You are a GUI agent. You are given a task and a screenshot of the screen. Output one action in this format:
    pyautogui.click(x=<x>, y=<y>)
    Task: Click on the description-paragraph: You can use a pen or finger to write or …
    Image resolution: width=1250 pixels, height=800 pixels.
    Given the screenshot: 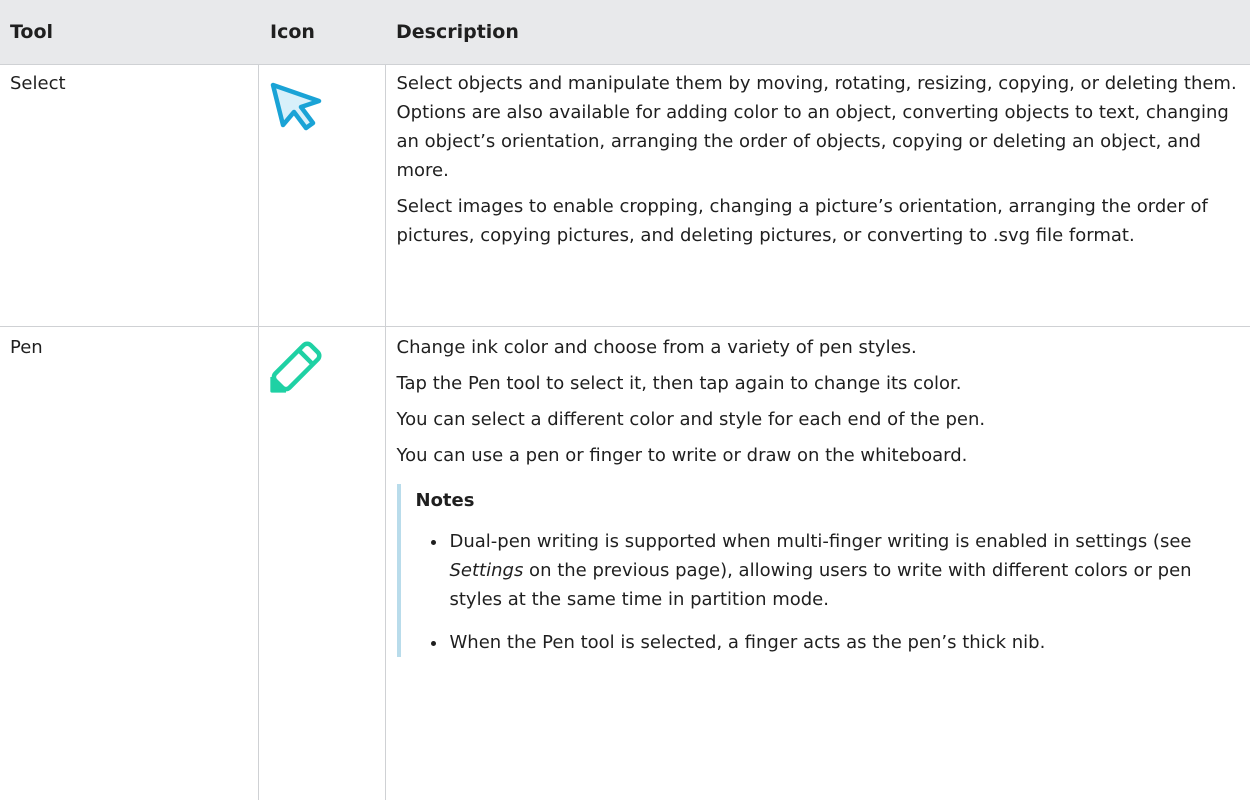 What is the action you would take?
    pyautogui.click(x=818, y=455)
    